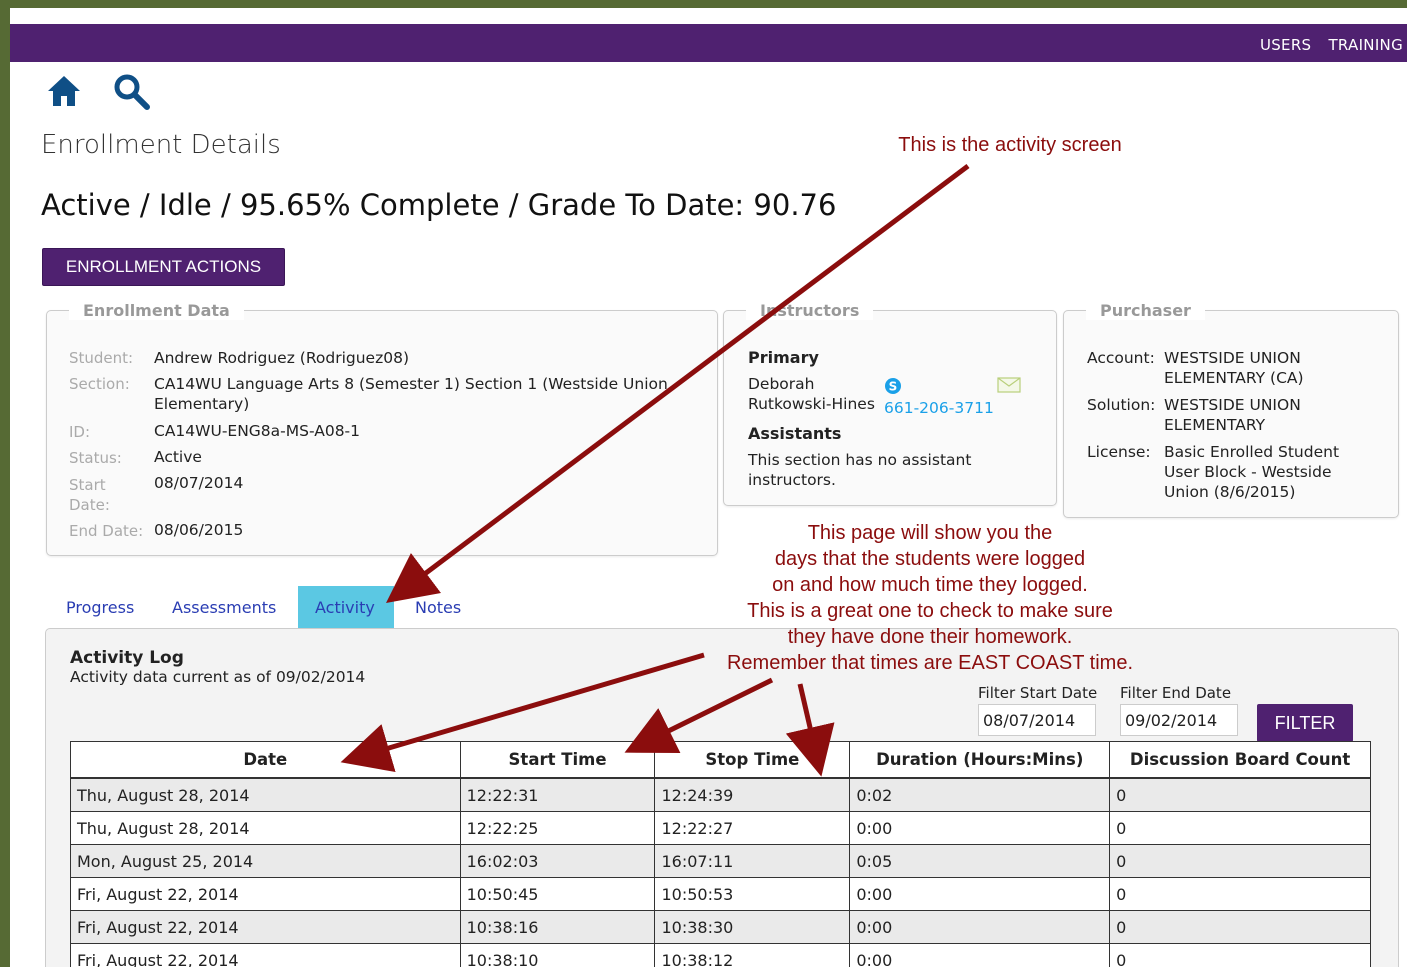 This screenshot has height=967, width=1407. What do you see at coordinates (783, 357) in the screenshot?
I see `primary-heading: Primary` at bounding box center [783, 357].